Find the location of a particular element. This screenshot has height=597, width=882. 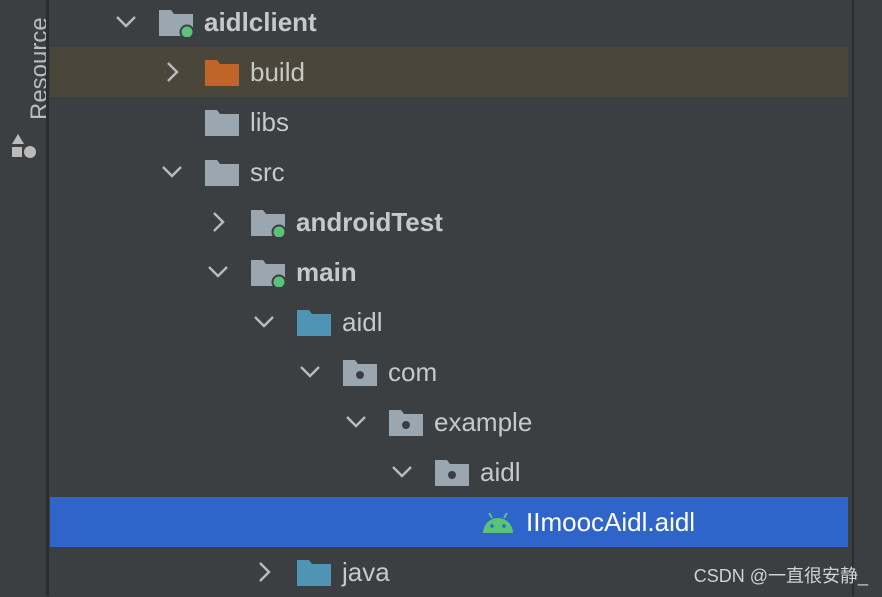

tree-node: aidlclient is located at coordinates (449, 23).